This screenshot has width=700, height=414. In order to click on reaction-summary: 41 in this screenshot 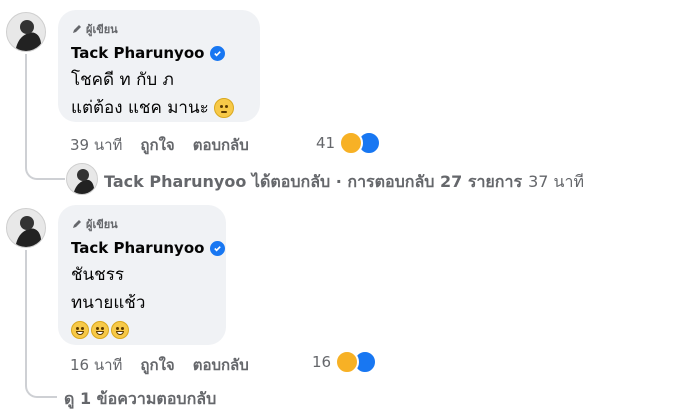, I will do `click(349, 143)`.